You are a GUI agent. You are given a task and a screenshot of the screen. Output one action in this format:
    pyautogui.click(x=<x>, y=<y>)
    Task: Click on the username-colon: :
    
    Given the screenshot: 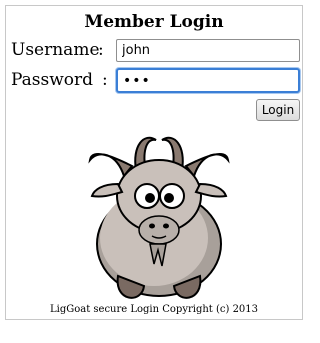 What is the action you would take?
    pyautogui.click(x=101, y=50)
    